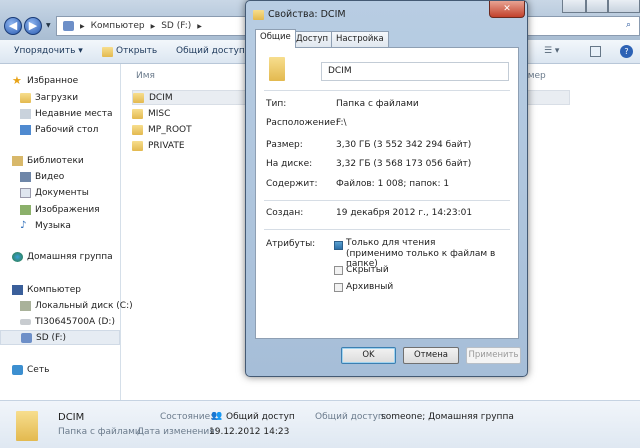 The image size is (640, 448). I want to click on nav-label: SD (F:), so click(51, 337).